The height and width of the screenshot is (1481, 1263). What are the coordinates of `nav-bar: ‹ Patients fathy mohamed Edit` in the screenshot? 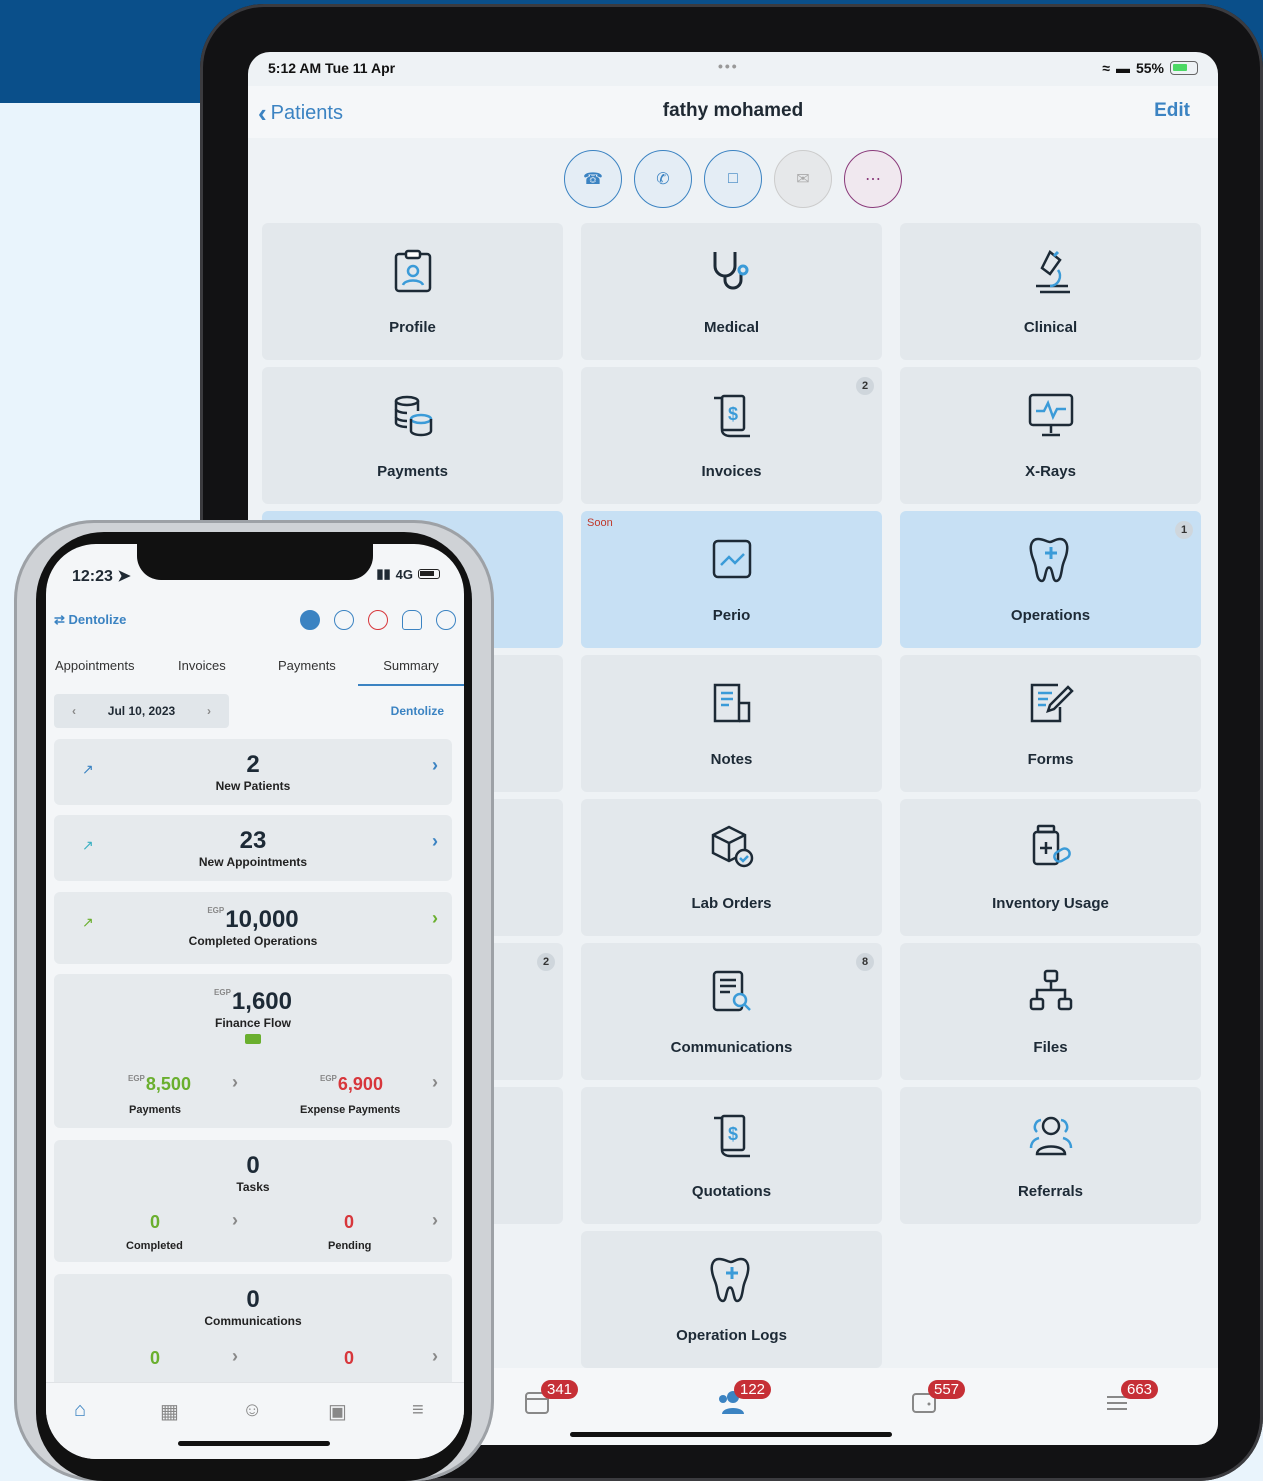 It's located at (733, 112).